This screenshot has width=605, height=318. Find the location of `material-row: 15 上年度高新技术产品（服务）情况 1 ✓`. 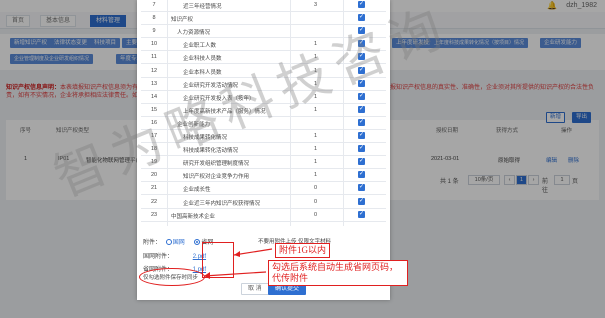

material-row: 15 上年度高新技术产品（服务）情况 1 ✓ is located at coordinates (263, 111).